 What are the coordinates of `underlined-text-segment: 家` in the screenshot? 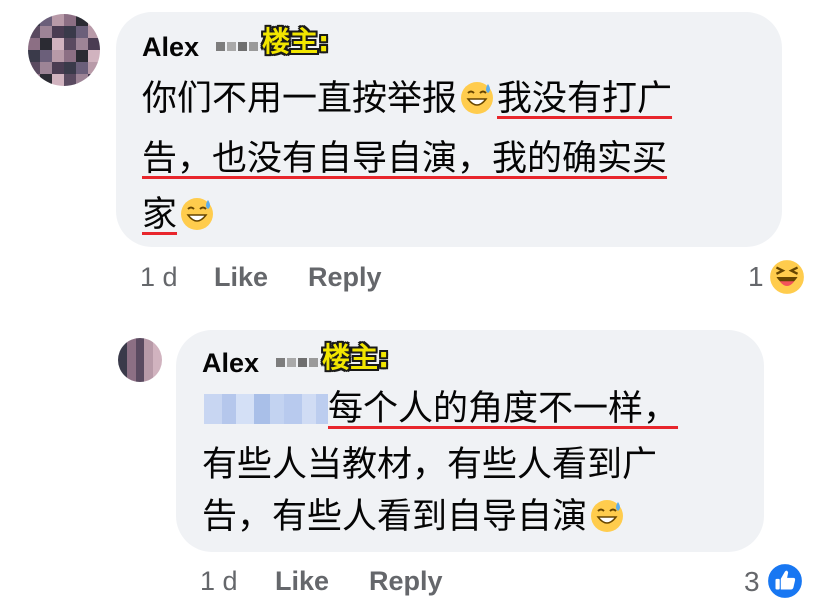 It's located at (160, 215).